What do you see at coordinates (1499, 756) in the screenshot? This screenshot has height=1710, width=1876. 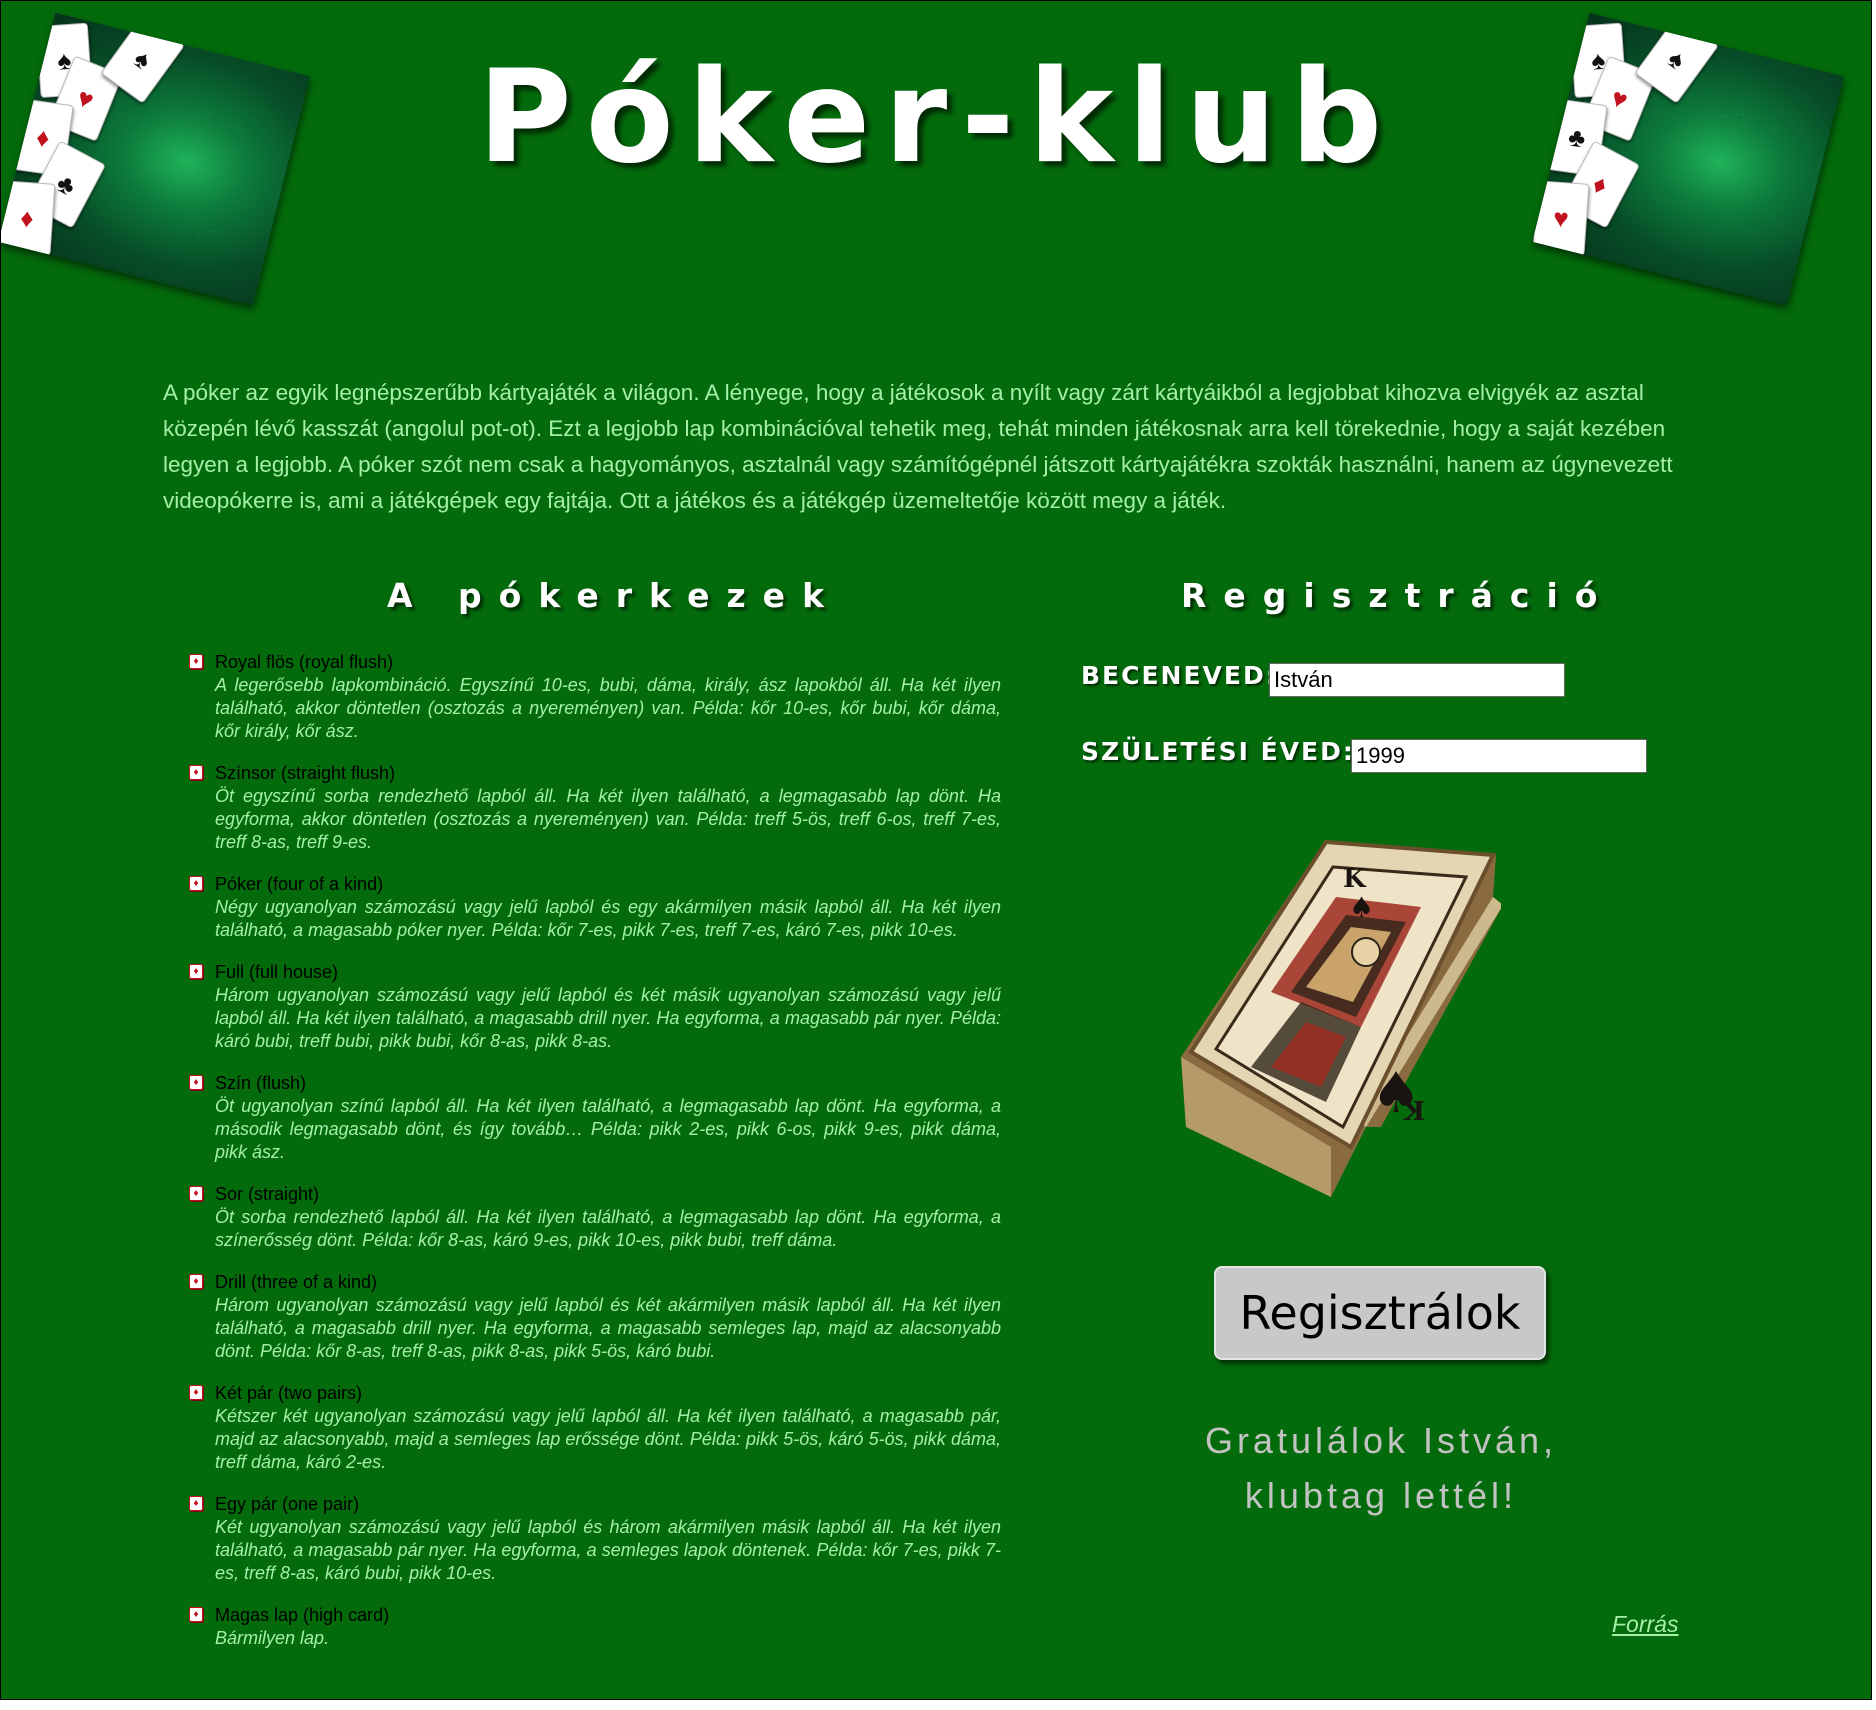 I see `birthyear-input` at bounding box center [1499, 756].